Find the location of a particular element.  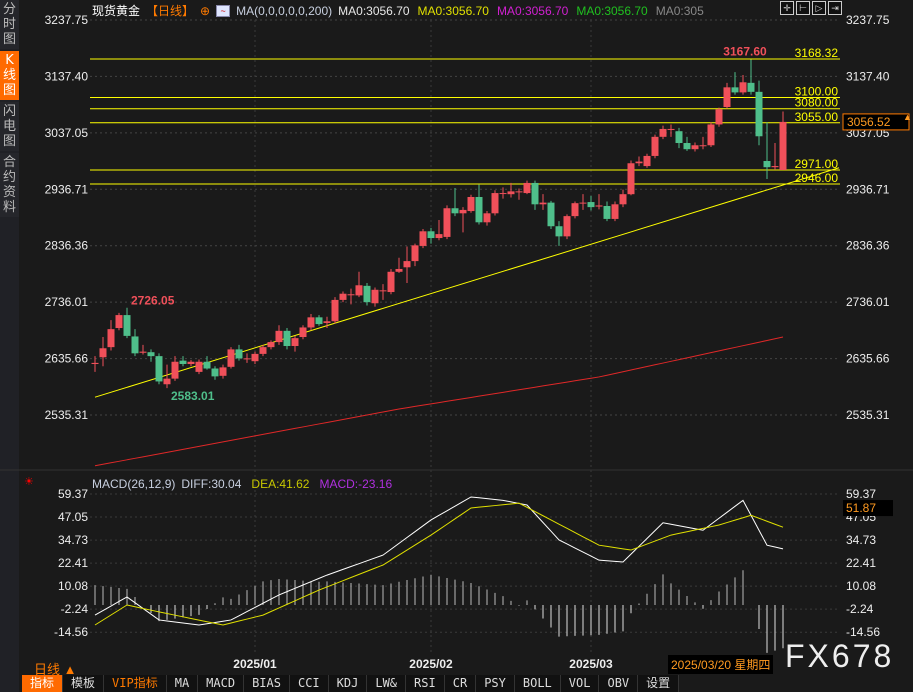

toolbar-tab-9: RSI is located at coordinates (425, 683).